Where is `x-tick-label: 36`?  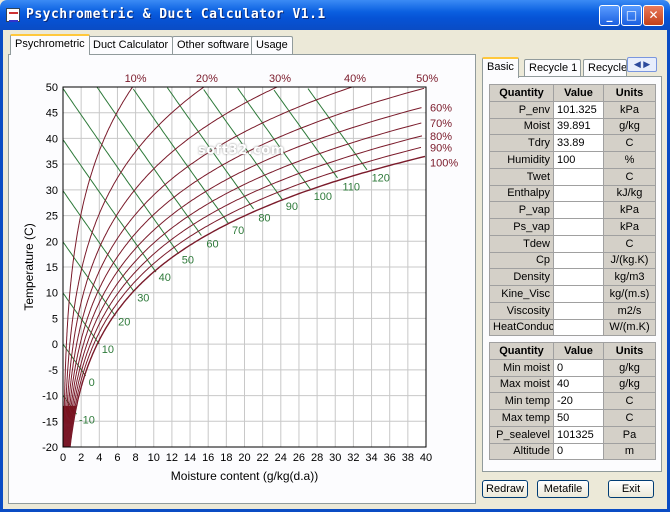
x-tick-label: 36 is located at coordinates (390, 458).